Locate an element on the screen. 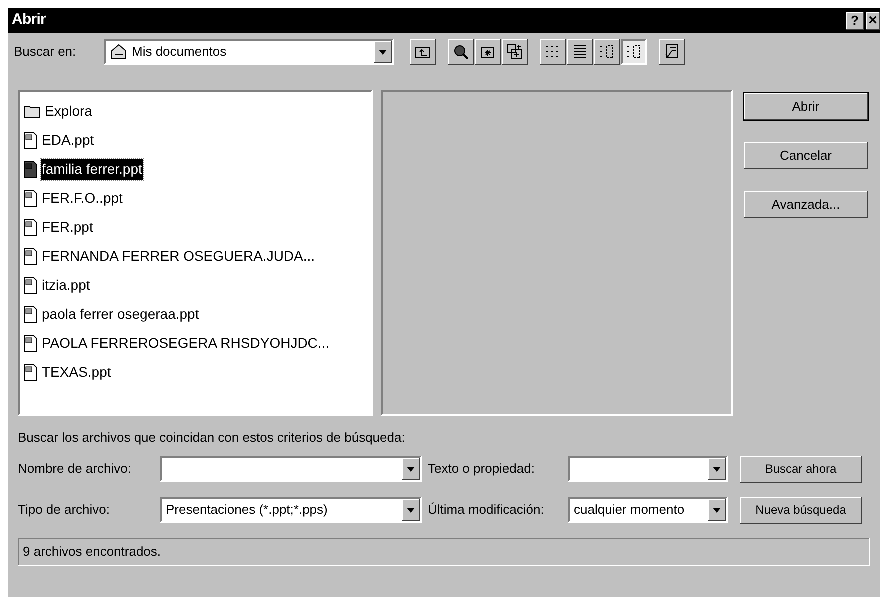 The image size is (880, 597). file-item: Explora is located at coordinates (197, 111).